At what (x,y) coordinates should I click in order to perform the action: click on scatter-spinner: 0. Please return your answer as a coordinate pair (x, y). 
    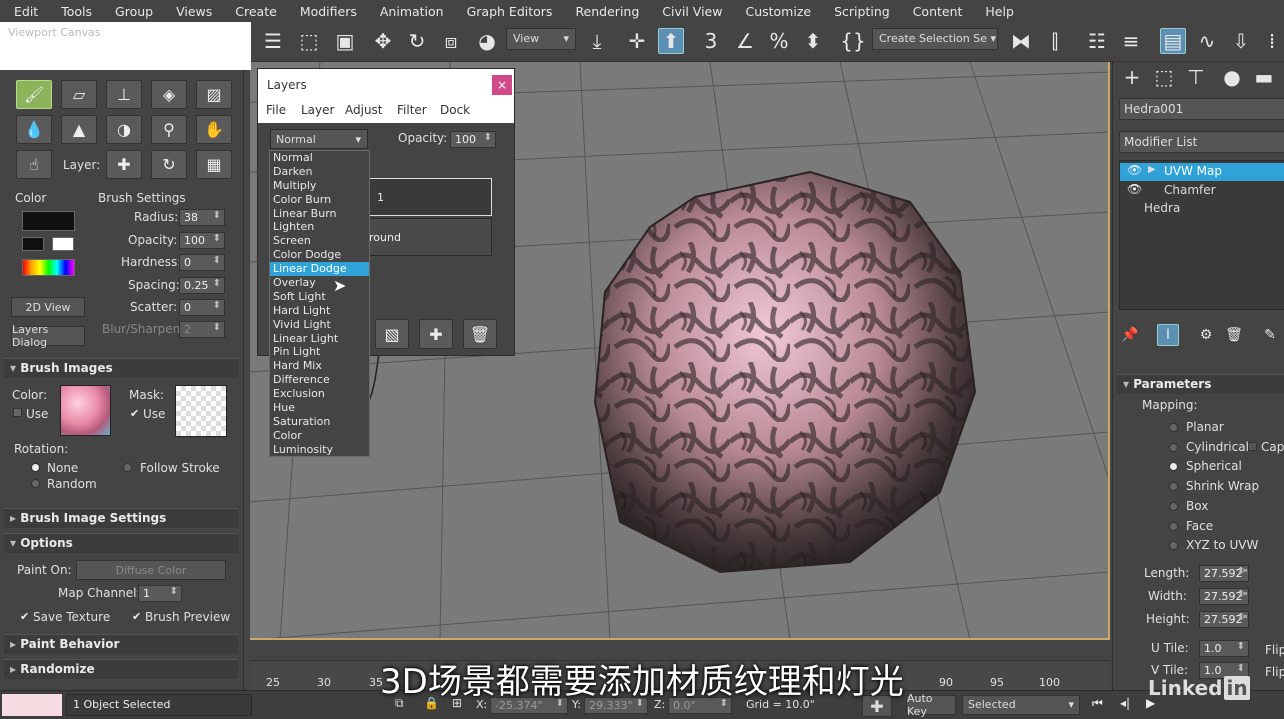
    Looking at the image, I should click on (202, 307).